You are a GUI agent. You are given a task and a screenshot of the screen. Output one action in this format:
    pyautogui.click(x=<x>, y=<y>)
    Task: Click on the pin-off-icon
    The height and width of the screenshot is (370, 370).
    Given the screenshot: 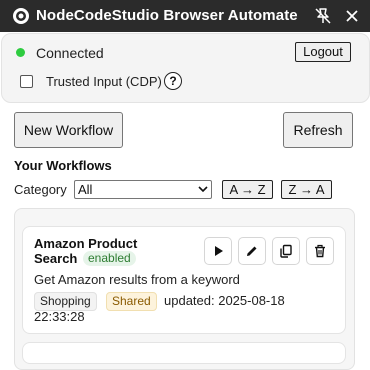 What is the action you would take?
    pyautogui.click(x=323, y=16)
    